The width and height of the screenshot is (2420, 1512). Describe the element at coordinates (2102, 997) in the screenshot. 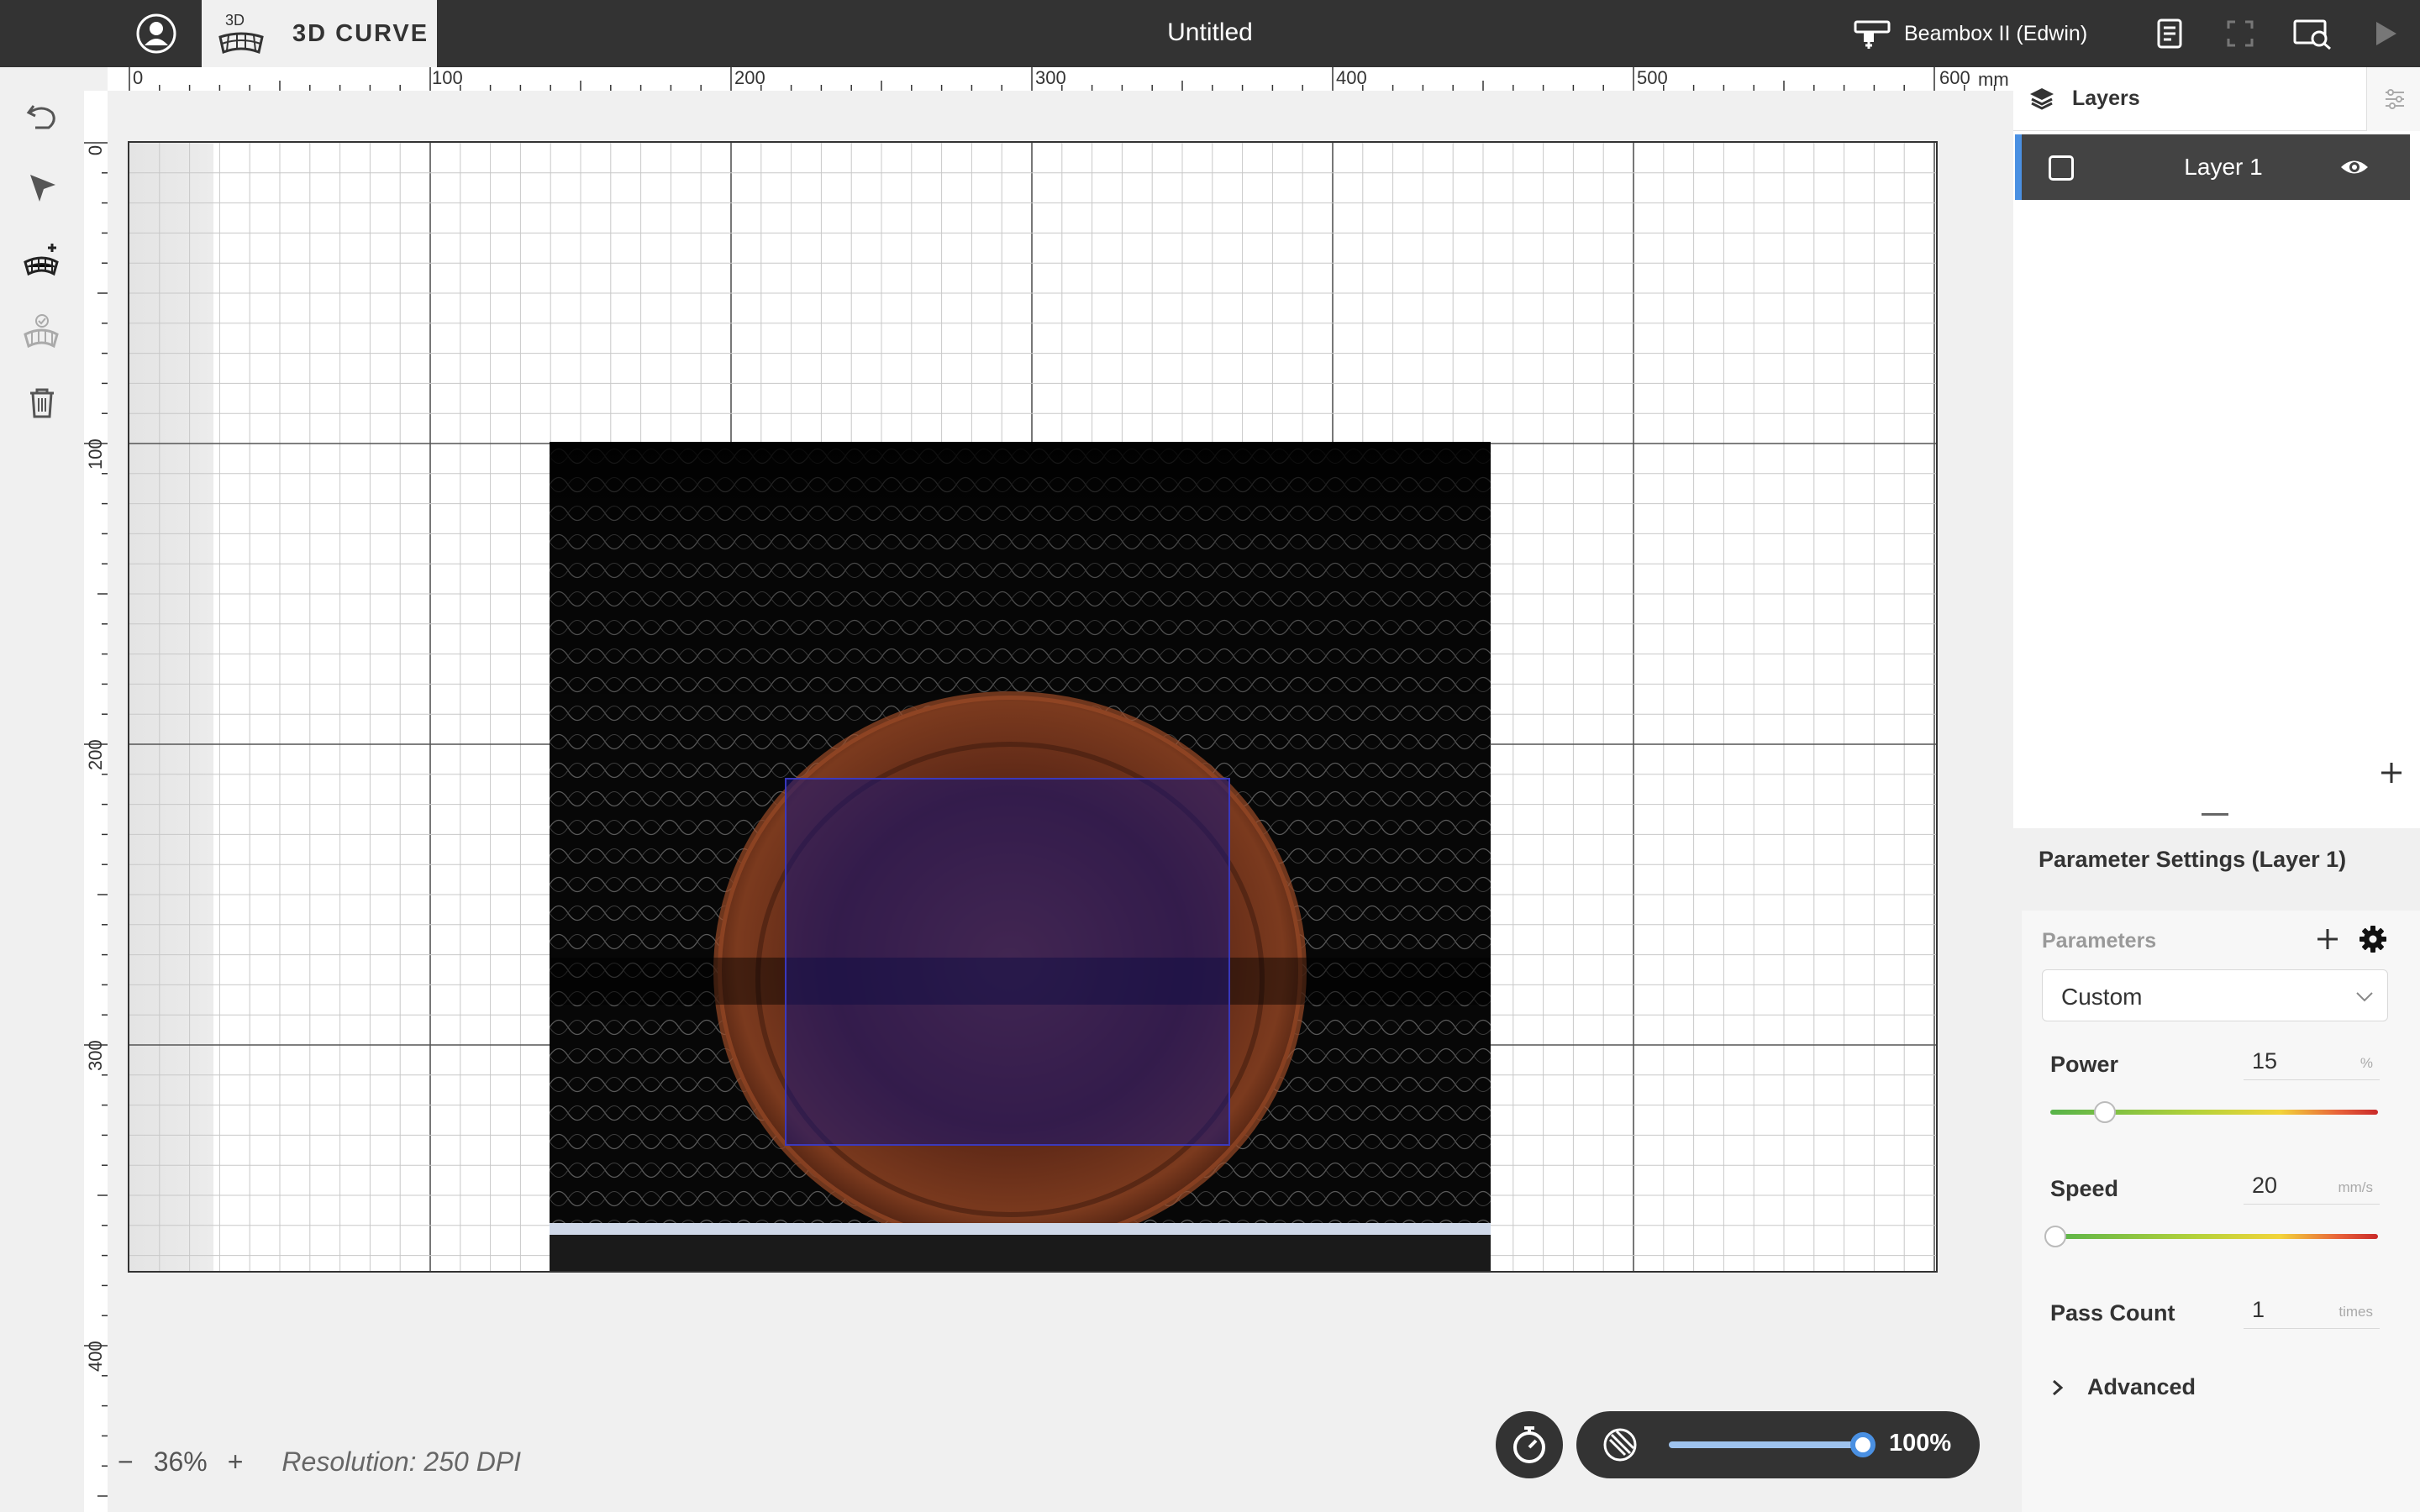

I see `preset-value: Custom` at that location.